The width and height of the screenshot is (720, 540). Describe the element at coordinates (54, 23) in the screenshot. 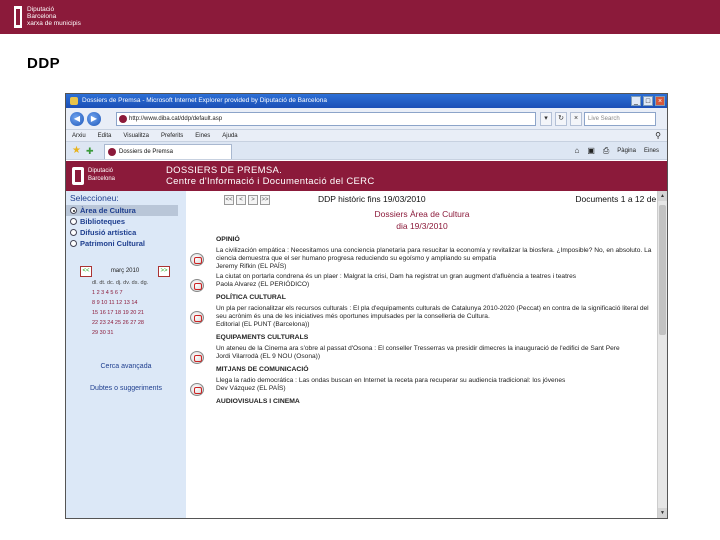

I see `logo-line: xarxa de municipis` at that location.